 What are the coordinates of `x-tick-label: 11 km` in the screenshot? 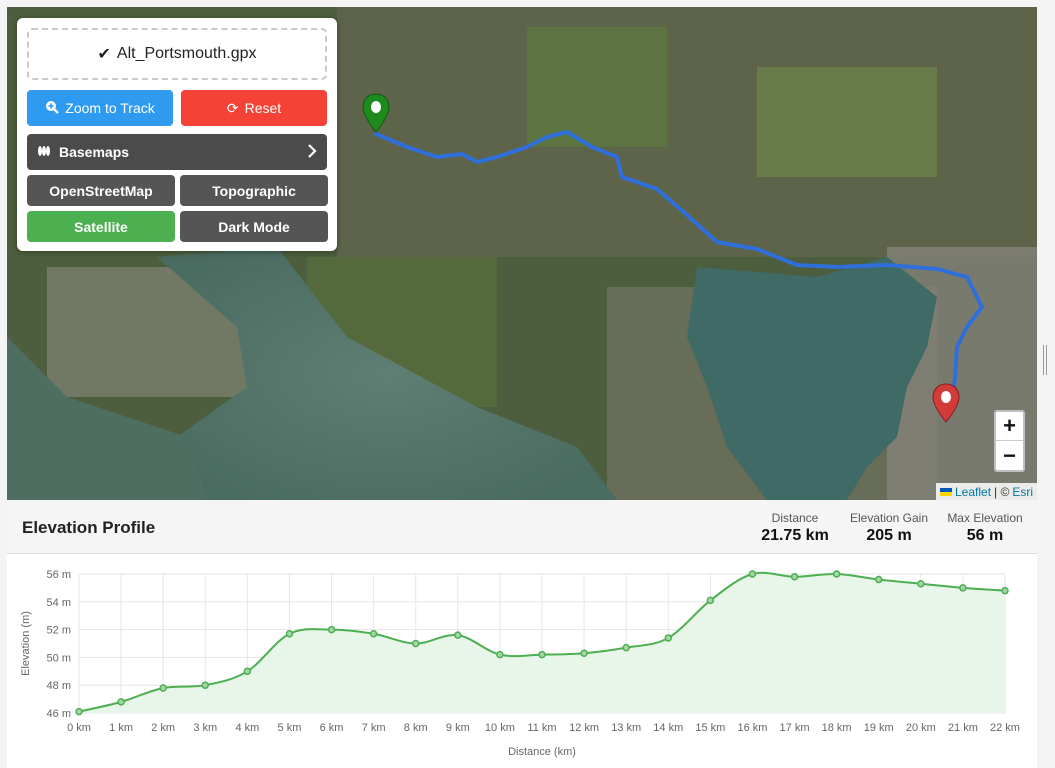 It's located at (541, 728).